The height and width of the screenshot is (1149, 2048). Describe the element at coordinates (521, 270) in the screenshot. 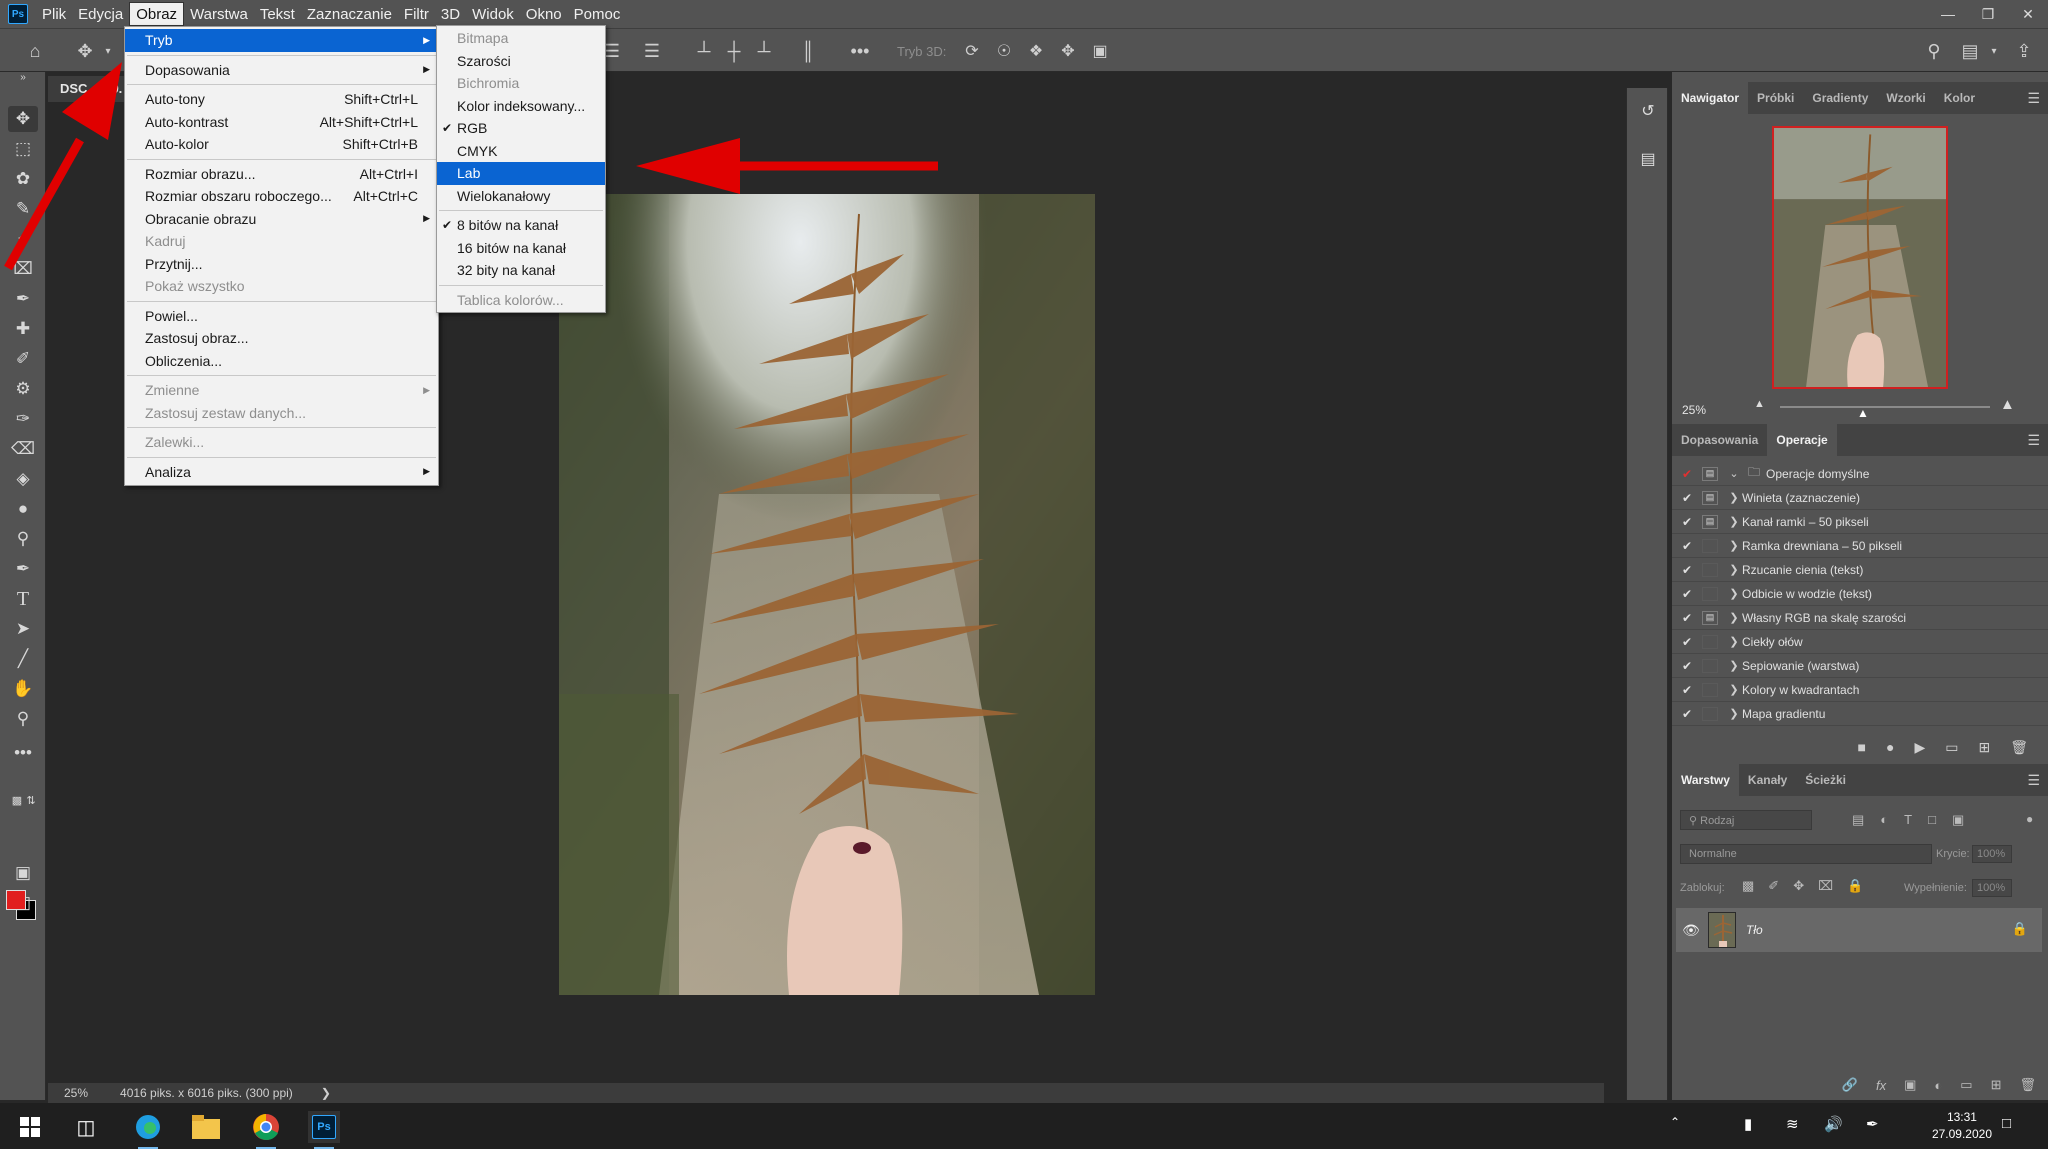

I see `menu-item-32-bity-na-kanał: 32 bity na kanał` at that location.